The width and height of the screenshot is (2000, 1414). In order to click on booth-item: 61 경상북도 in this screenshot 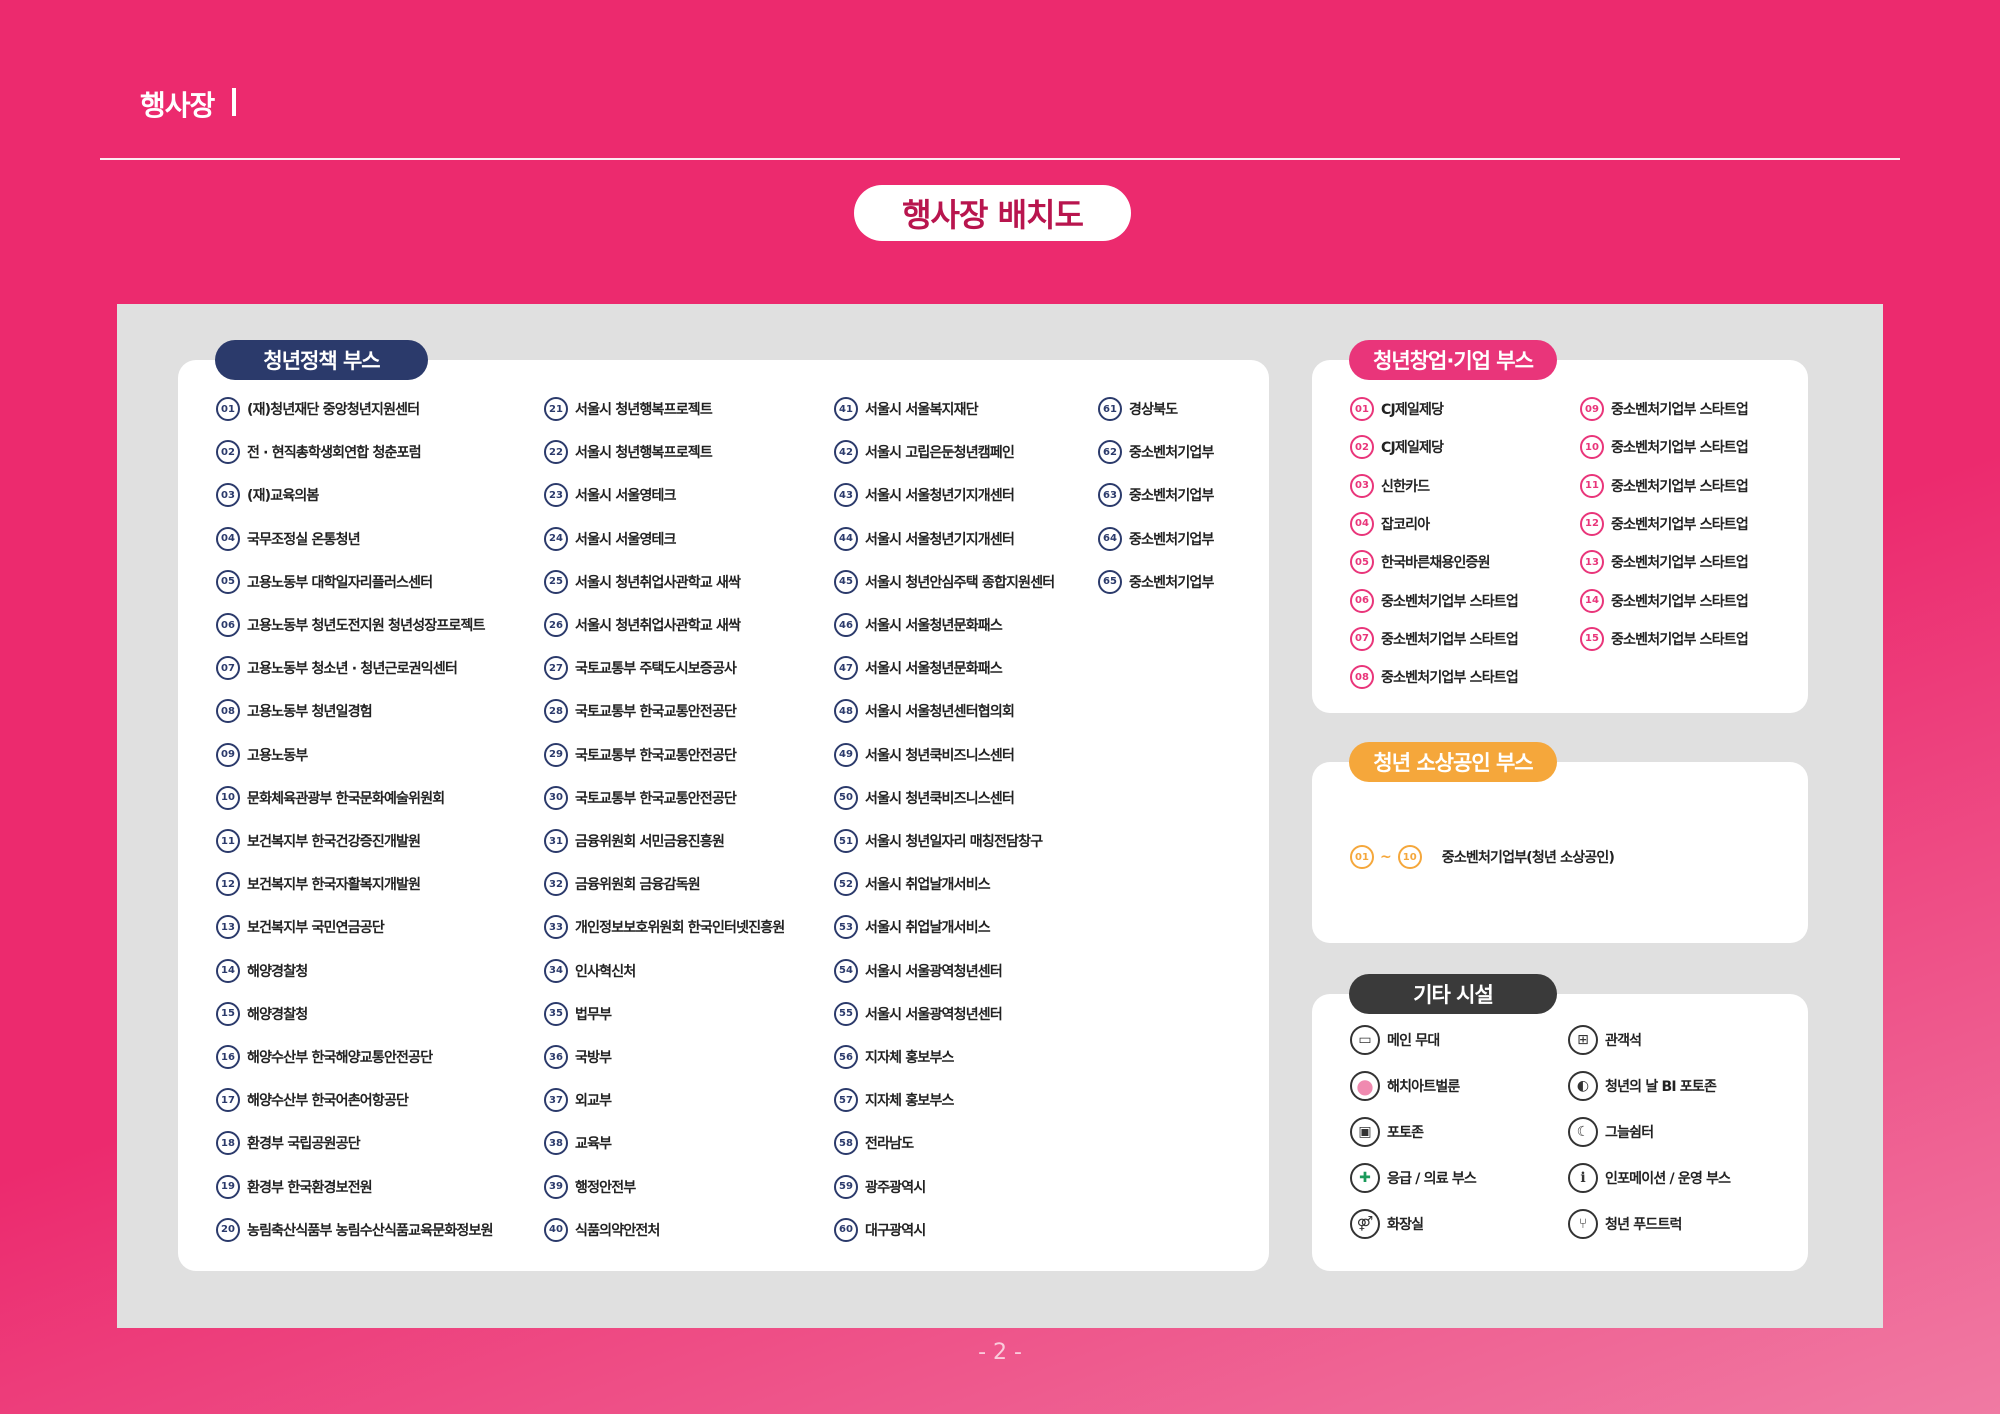, I will do `click(1138, 409)`.